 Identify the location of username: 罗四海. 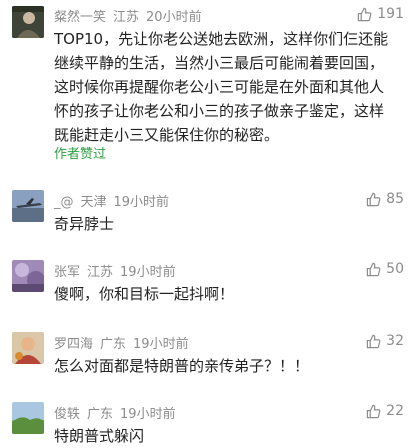
(73, 344).